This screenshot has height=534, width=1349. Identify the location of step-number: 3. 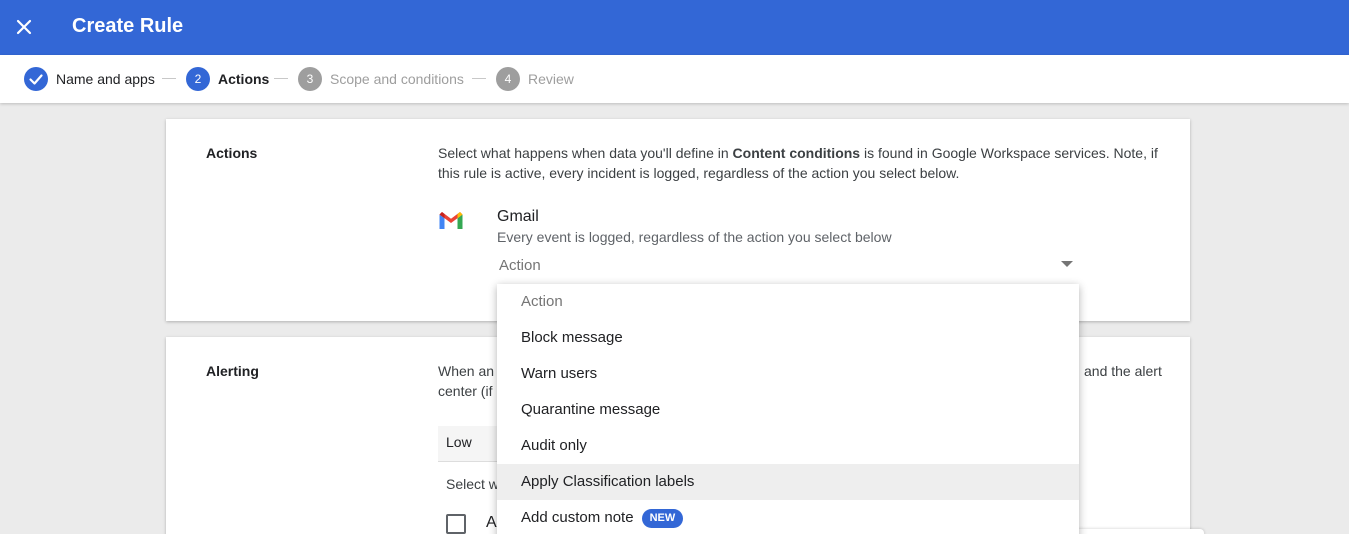
(310, 79).